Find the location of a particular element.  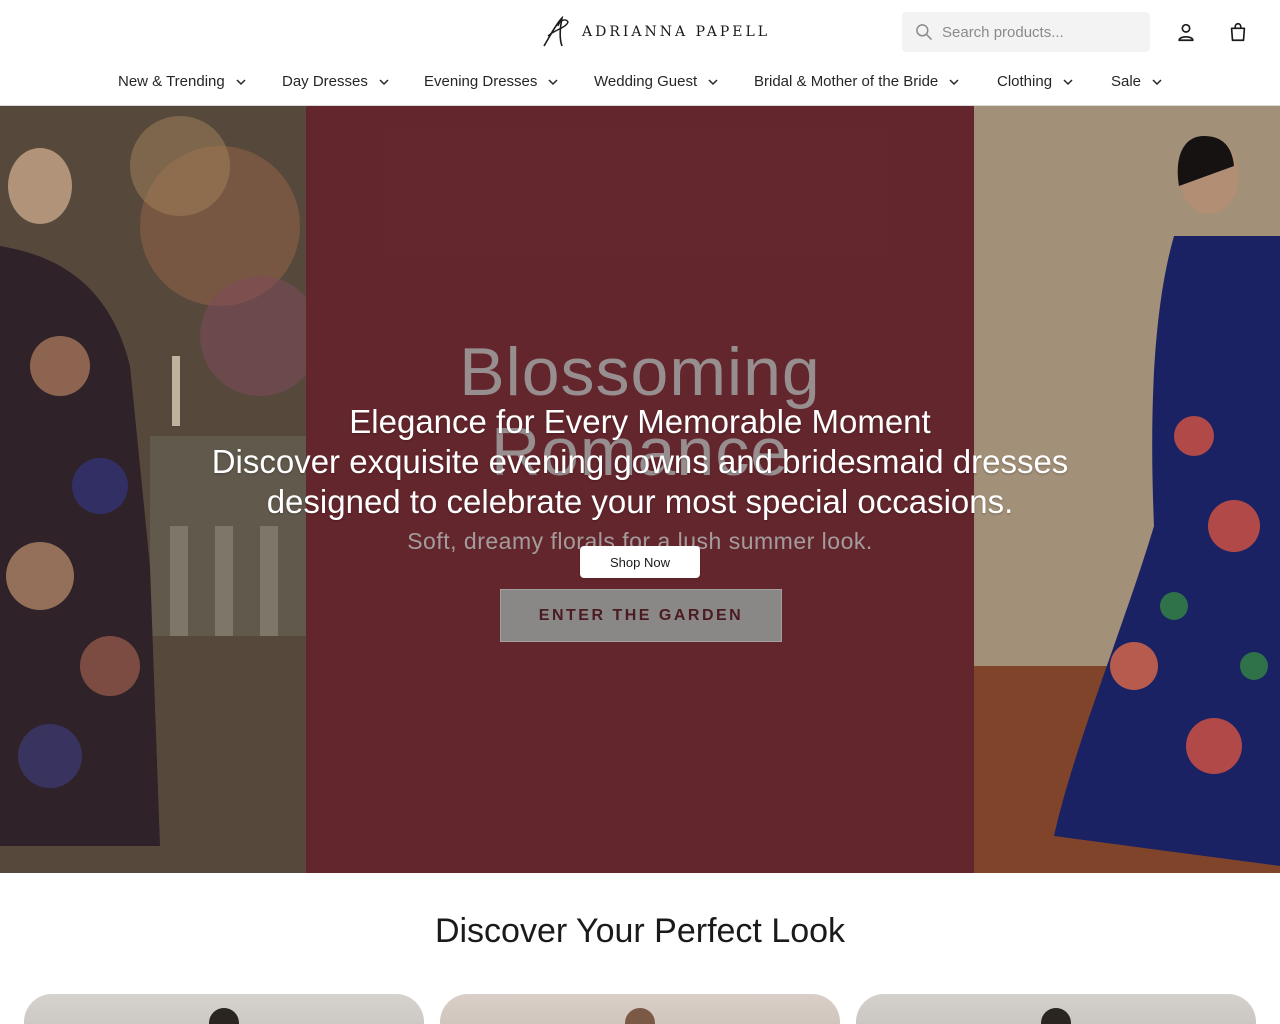

brand-logo: ADRIANNA PAPELL is located at coordinates (654, 32).